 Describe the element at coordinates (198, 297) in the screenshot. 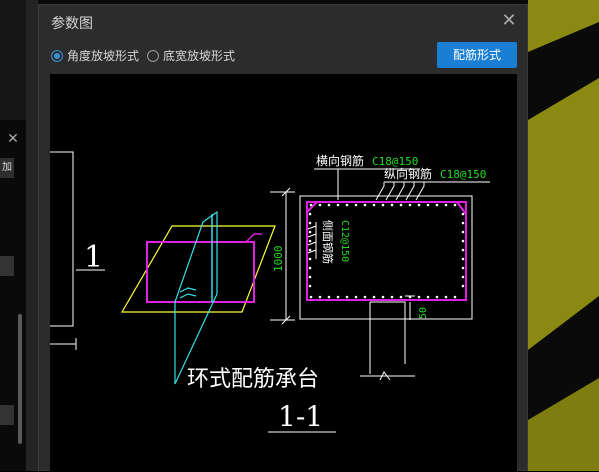

I see `iso-sketch` at that location.